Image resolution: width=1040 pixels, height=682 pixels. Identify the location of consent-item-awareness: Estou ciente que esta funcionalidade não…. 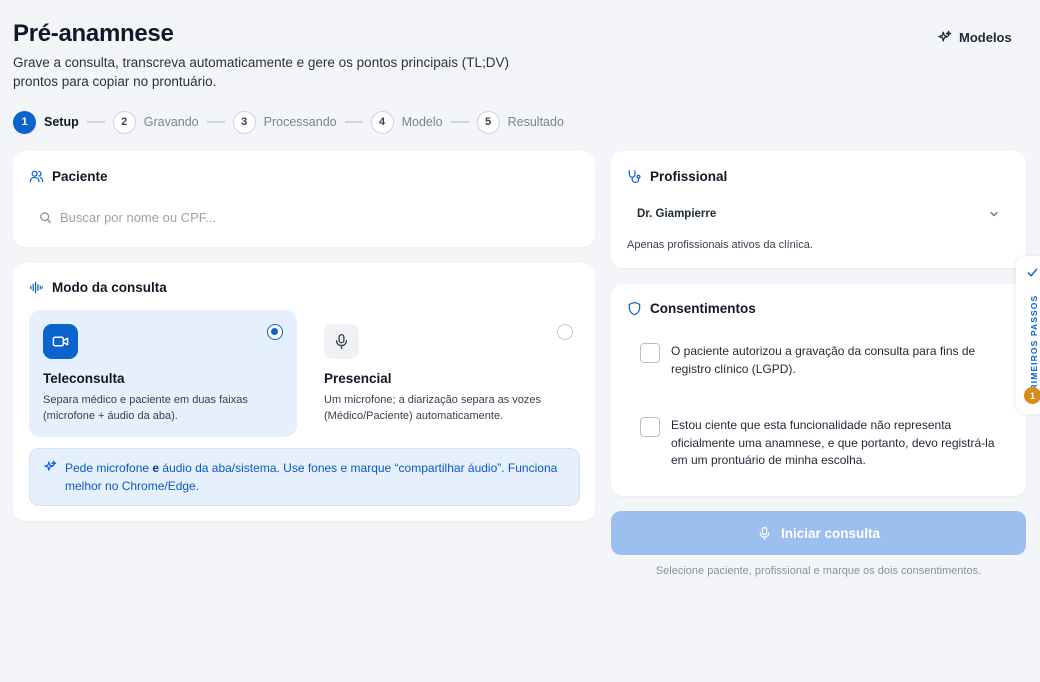
(820, 443).